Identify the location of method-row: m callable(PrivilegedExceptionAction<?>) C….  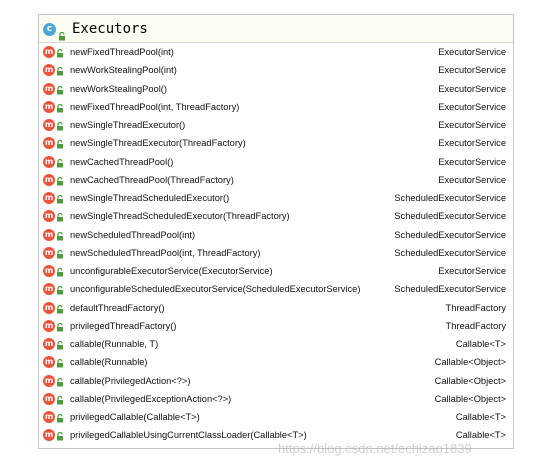
(276, 399).